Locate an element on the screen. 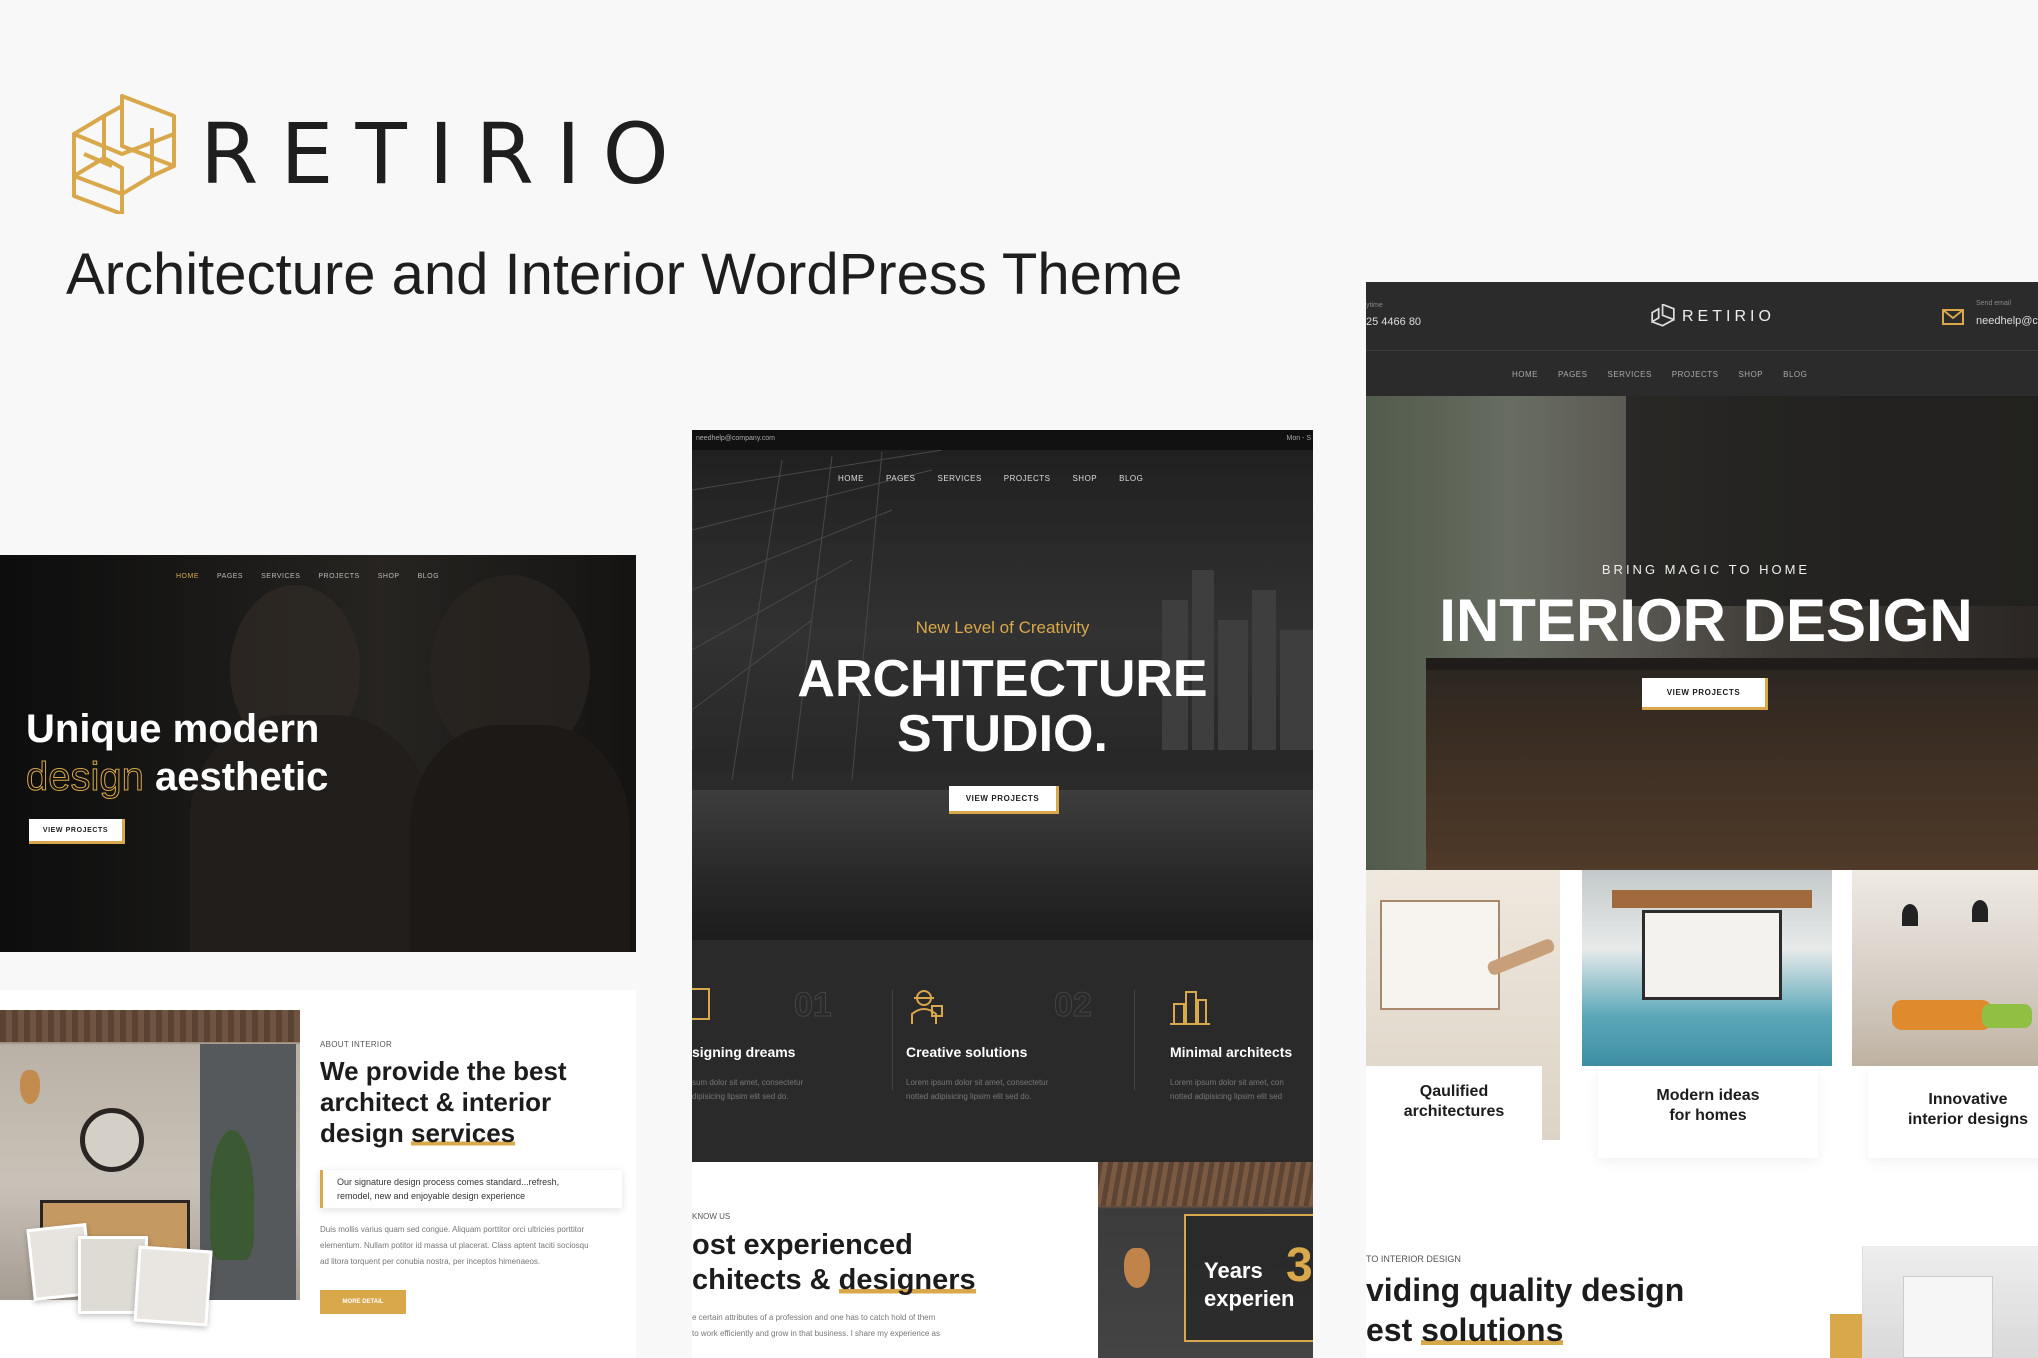 The image size is (2038, 1358). brand-logo is located at coordinates (124, 154).